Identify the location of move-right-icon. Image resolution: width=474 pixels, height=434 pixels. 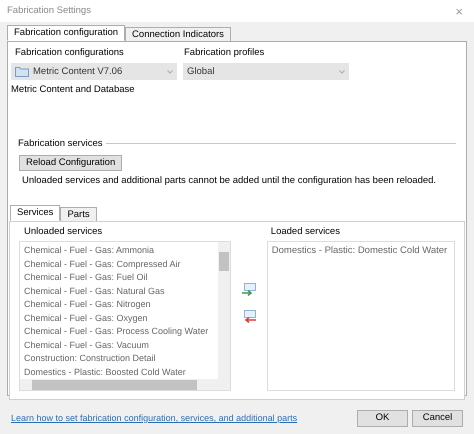
(249, 289).